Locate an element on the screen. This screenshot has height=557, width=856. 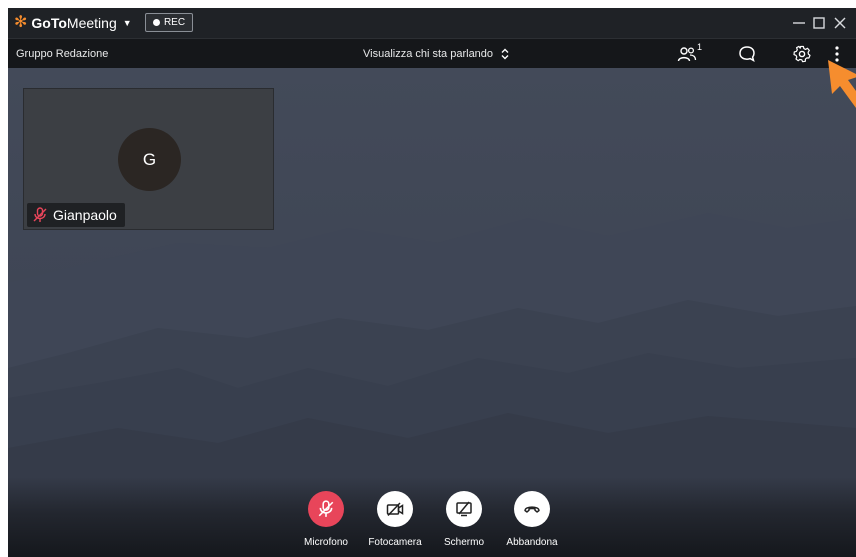
participant-tile: G Gianpaolo is located at coordinates (148, 159).